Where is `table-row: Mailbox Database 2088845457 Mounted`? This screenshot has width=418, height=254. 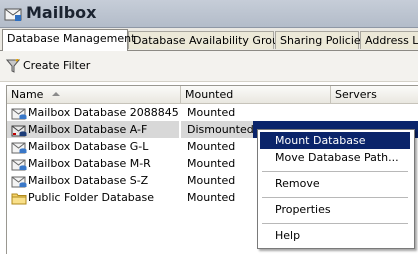 table-row: Mailbox Database 2088845457 Mounted is located at coordinates (212, 112).